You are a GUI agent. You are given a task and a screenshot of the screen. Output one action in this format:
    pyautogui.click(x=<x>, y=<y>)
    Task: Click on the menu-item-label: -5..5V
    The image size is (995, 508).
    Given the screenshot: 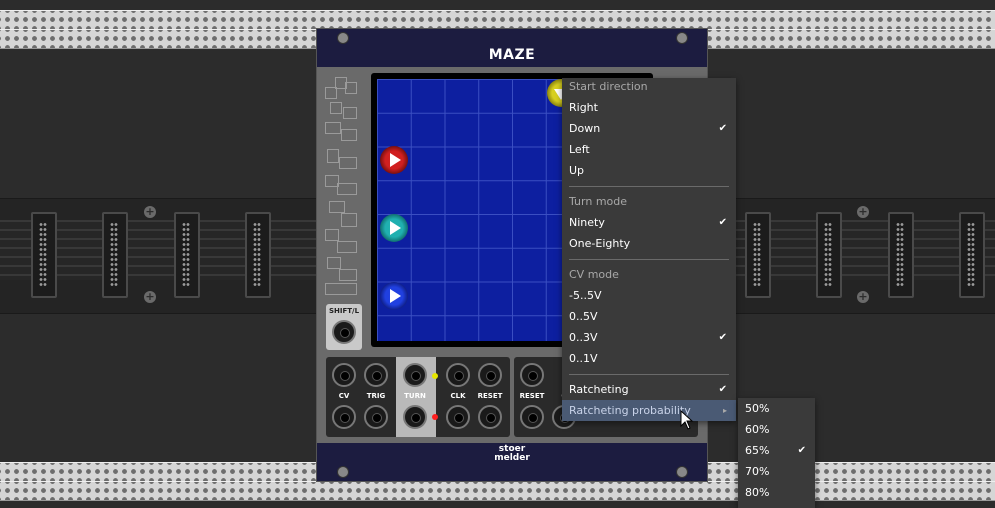 What is the action you would take?
    pyautogui.click(x=585, y=295)
    